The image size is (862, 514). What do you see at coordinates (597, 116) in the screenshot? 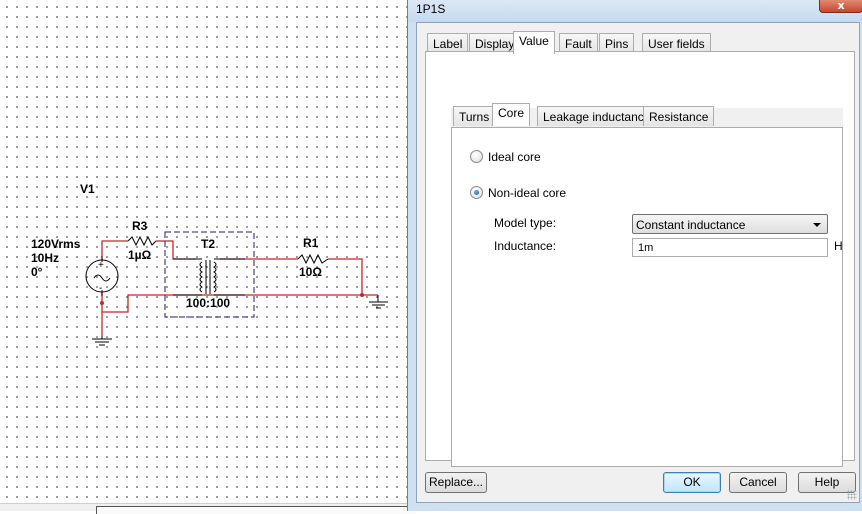
I see `subtab-leakage-inductance: Leakage inductance` at bounding box center [597, 116].